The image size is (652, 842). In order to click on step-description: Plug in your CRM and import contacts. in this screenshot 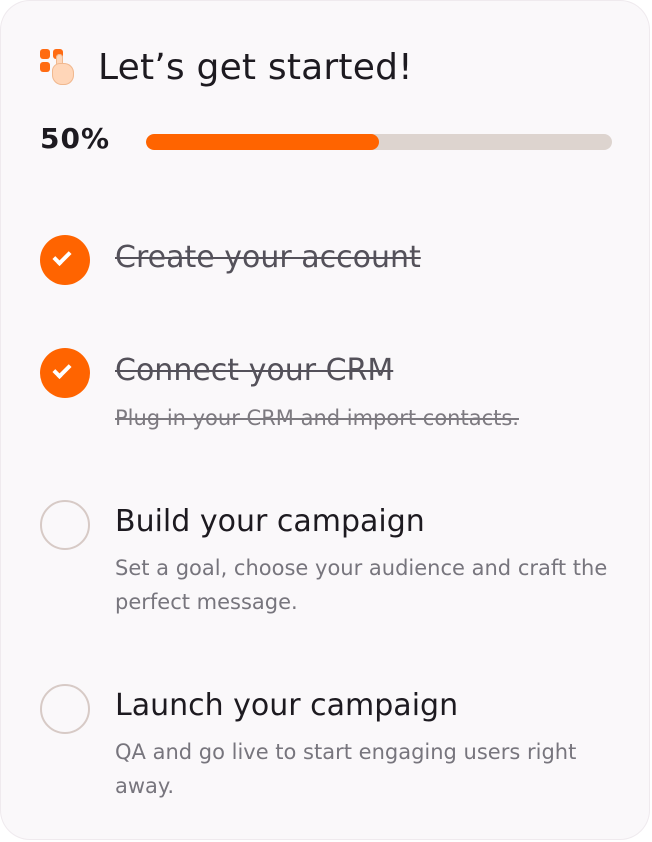, I will do `click(317, 418)`.